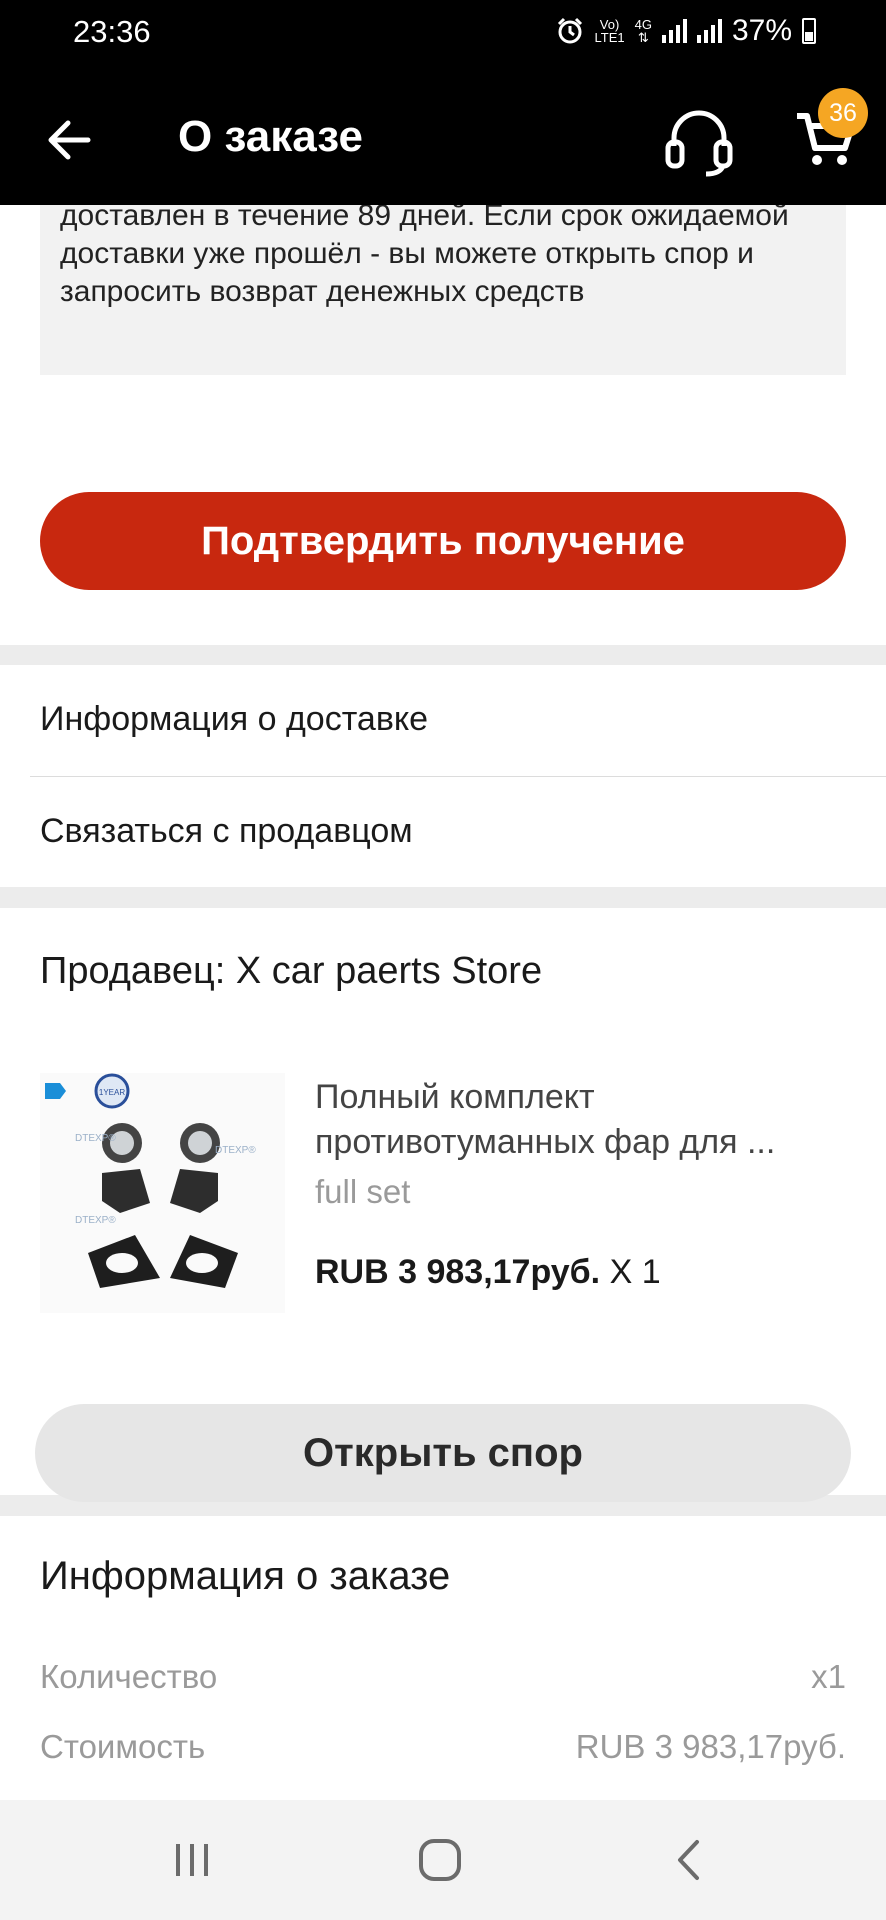 The image size is (886, 1920). I want to click on app-bar: О заказе 36, so click(443, 137).